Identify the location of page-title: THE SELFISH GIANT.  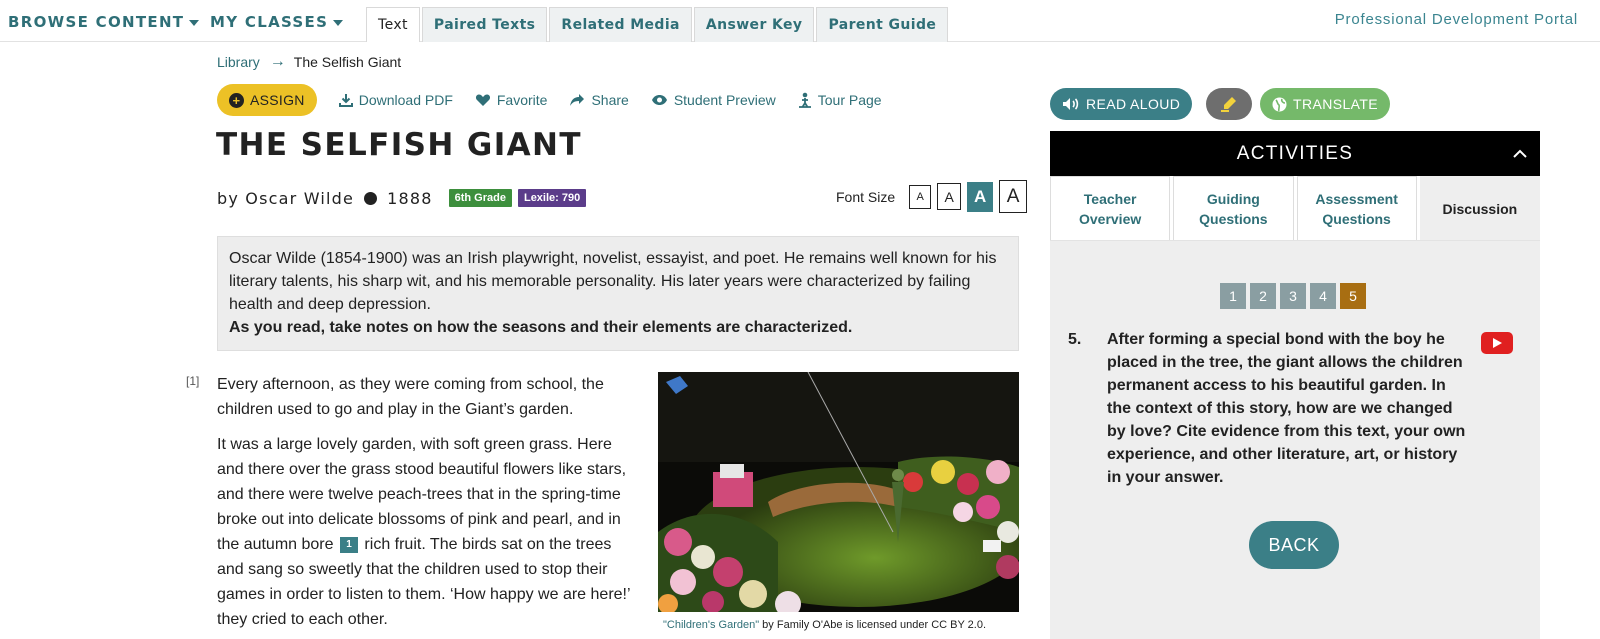
(399, 145).